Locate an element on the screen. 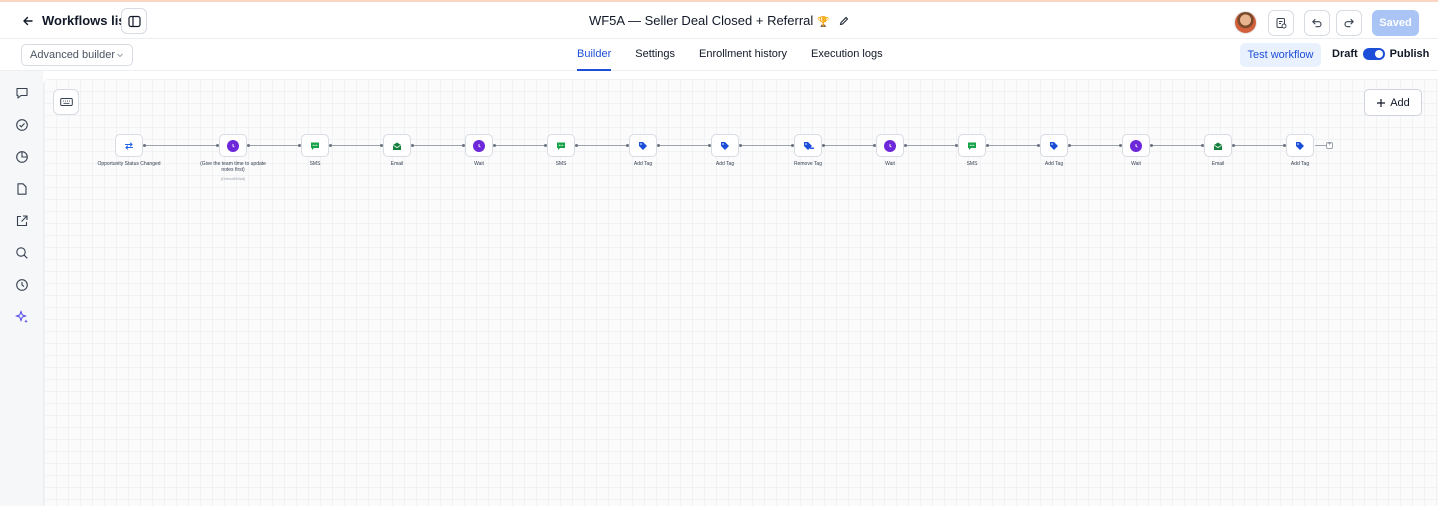 The image size is (1438, 506). search-icon is located at coordinates (22, 253).